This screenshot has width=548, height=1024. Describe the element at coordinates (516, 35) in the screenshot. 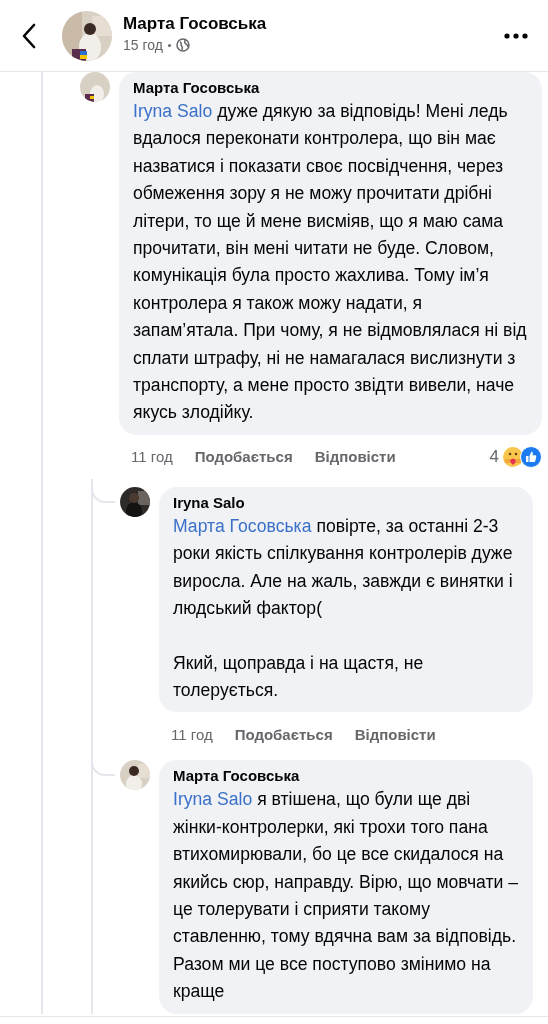

I see `more-icon` at that location.